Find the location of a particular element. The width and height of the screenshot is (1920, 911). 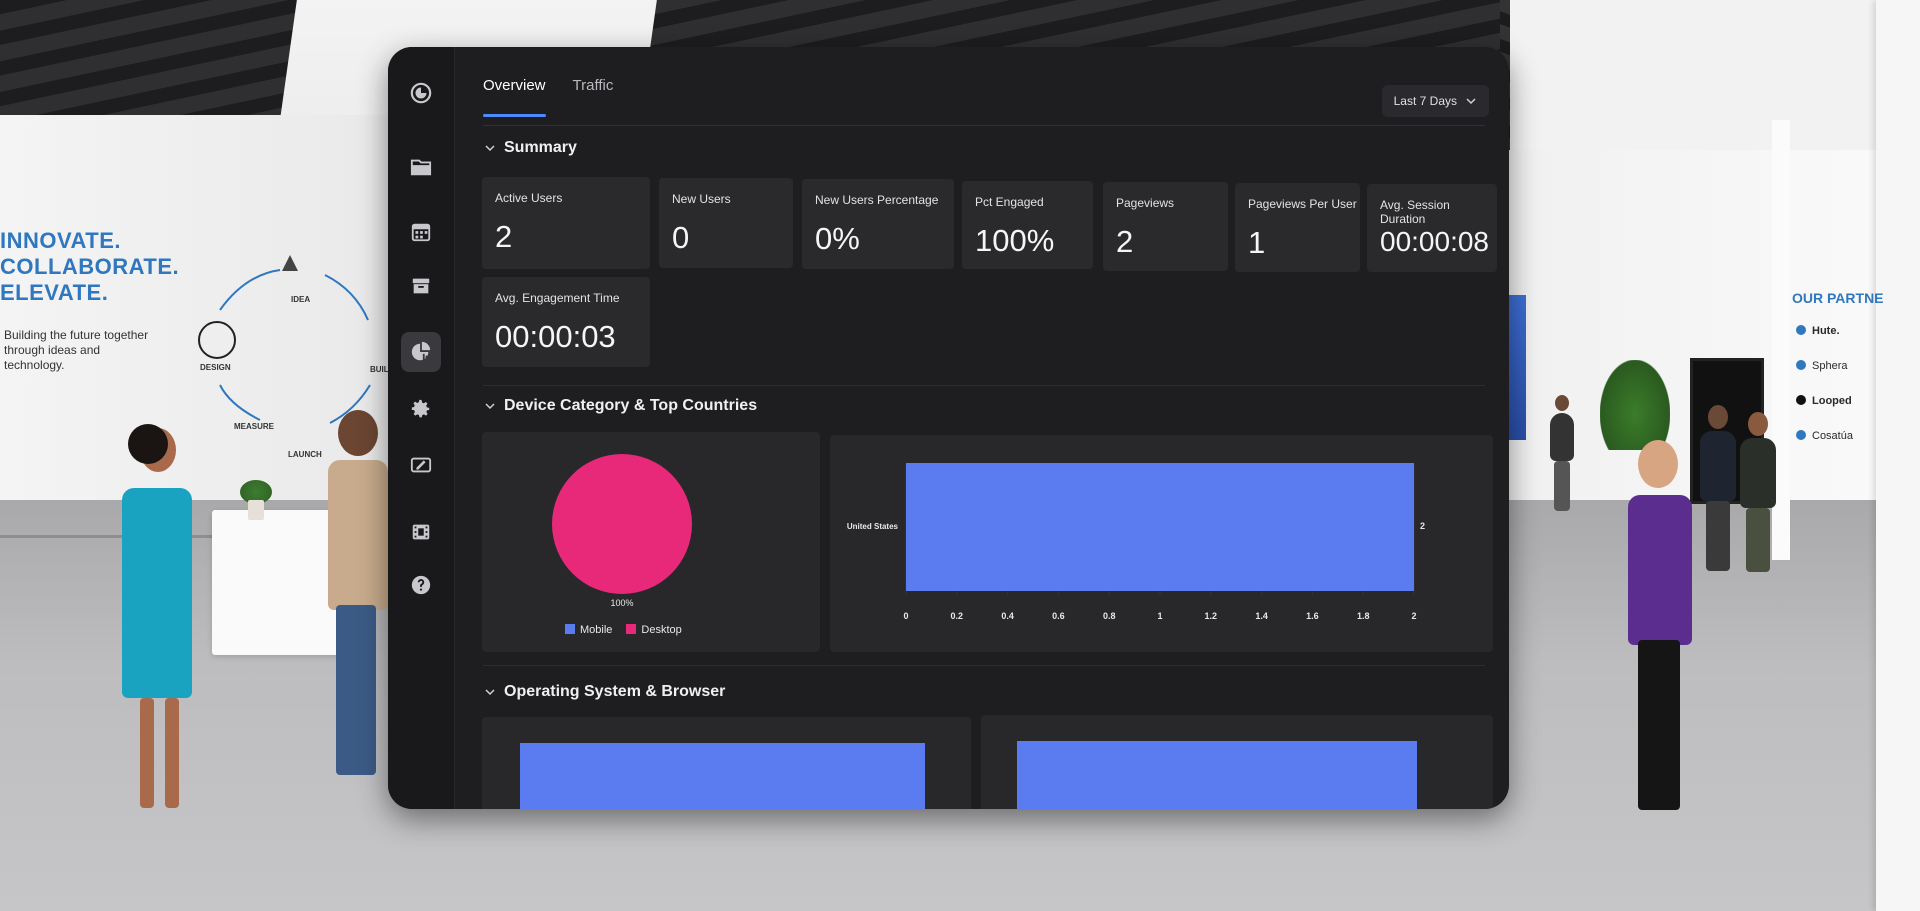

x-tick-label: 0.2 is located at coordinates (957, 616).